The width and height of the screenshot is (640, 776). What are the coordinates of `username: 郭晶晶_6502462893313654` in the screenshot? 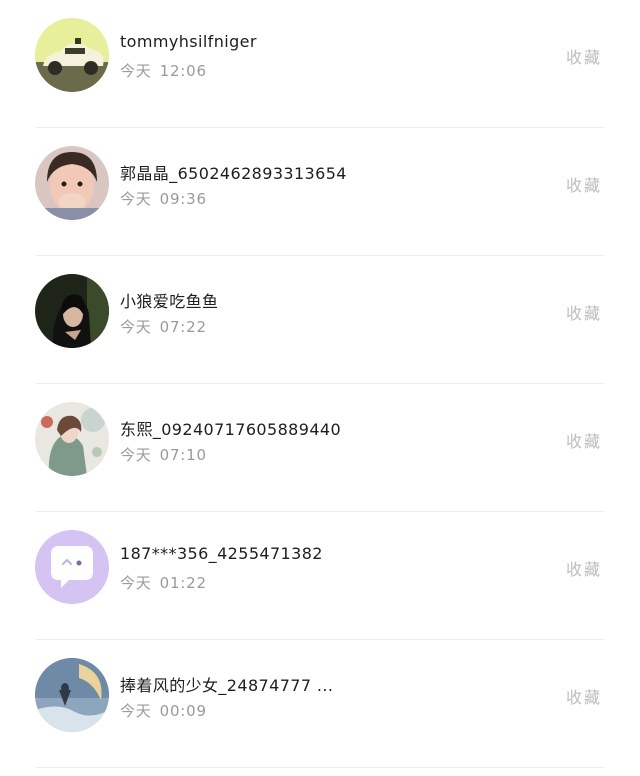 It's located at (233, 172).